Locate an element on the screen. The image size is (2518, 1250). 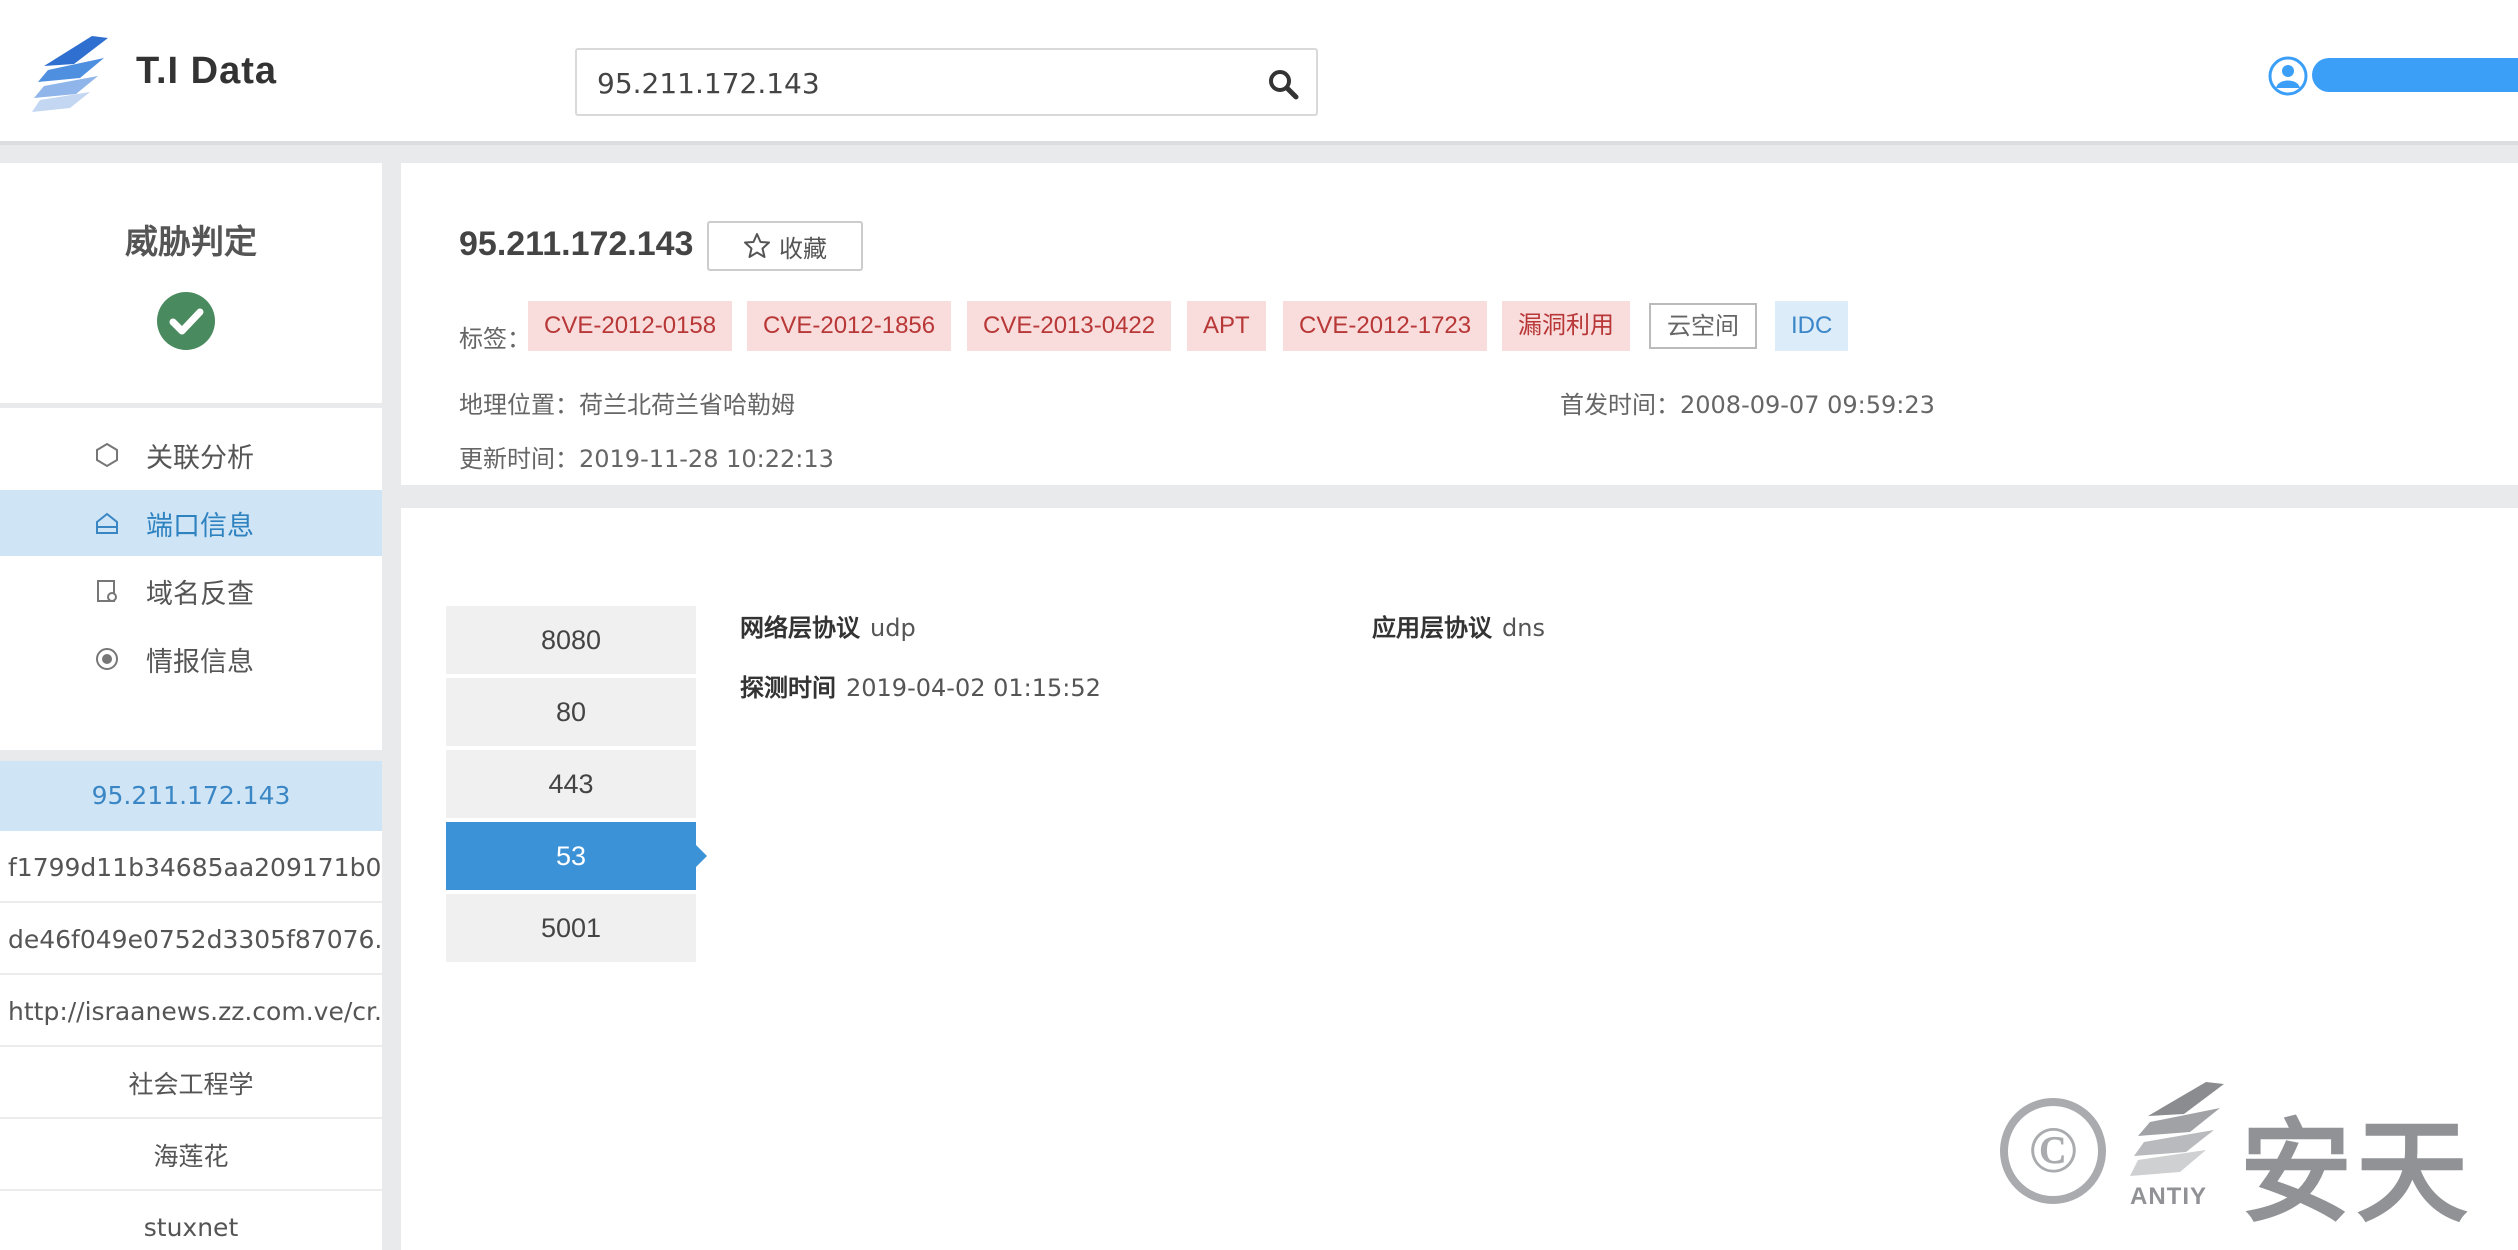
first-seen-time: 首发时间：2008-09-07 09:59:23 is located at coordinates (1747, 405).